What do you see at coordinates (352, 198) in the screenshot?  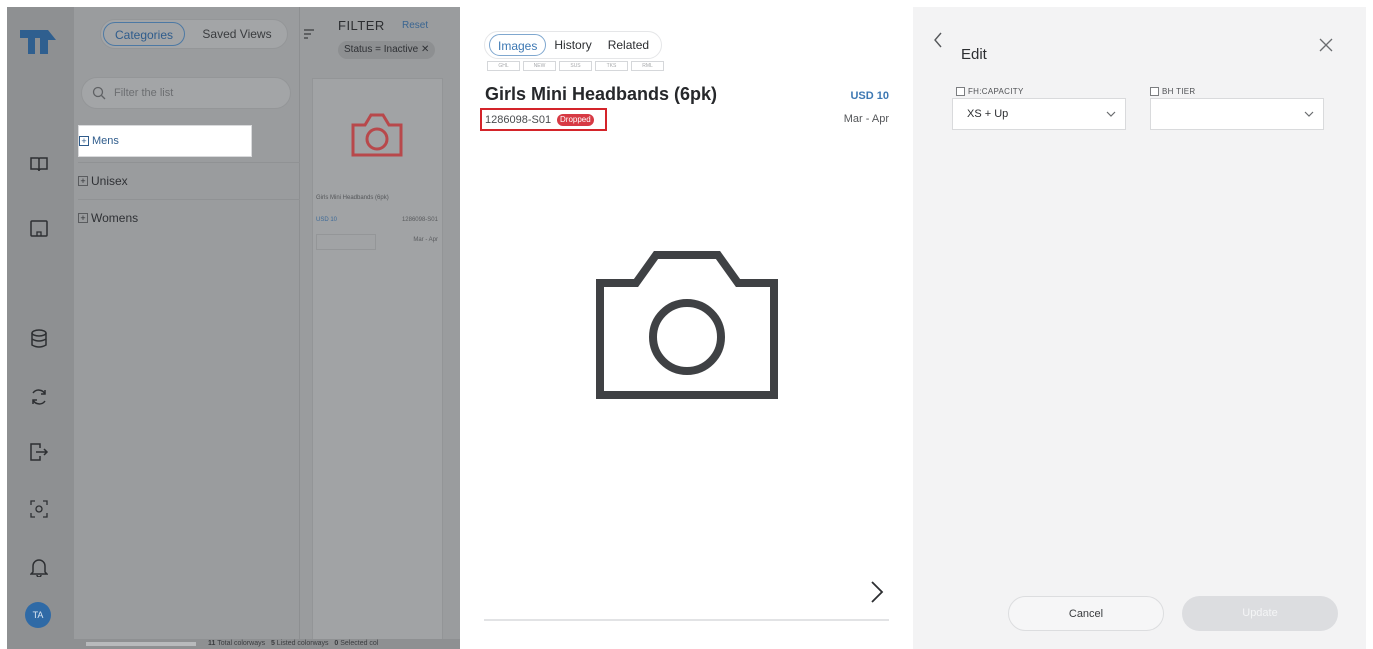 I see `card-name: Girls Mini Headbands (6pk)` at bounding box center [352, 198].